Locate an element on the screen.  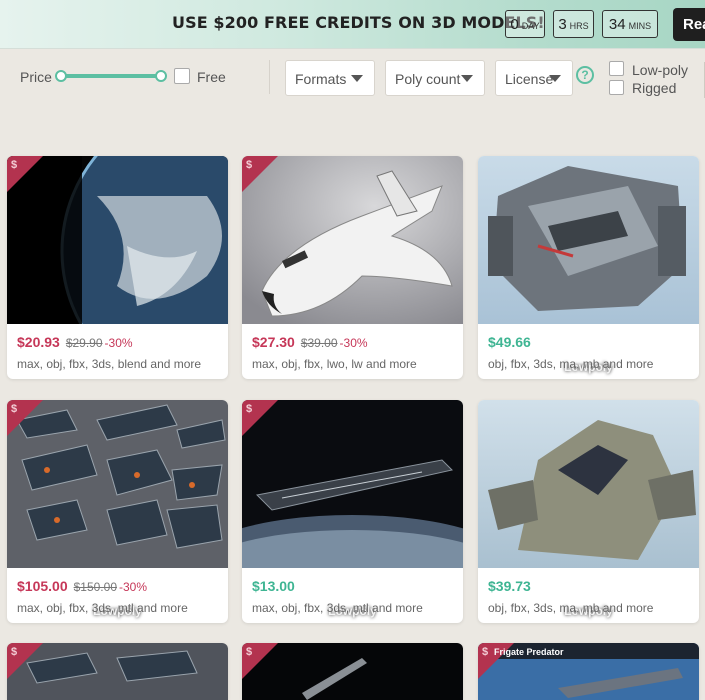
free-checkbox is located at coordinates (182, 76).